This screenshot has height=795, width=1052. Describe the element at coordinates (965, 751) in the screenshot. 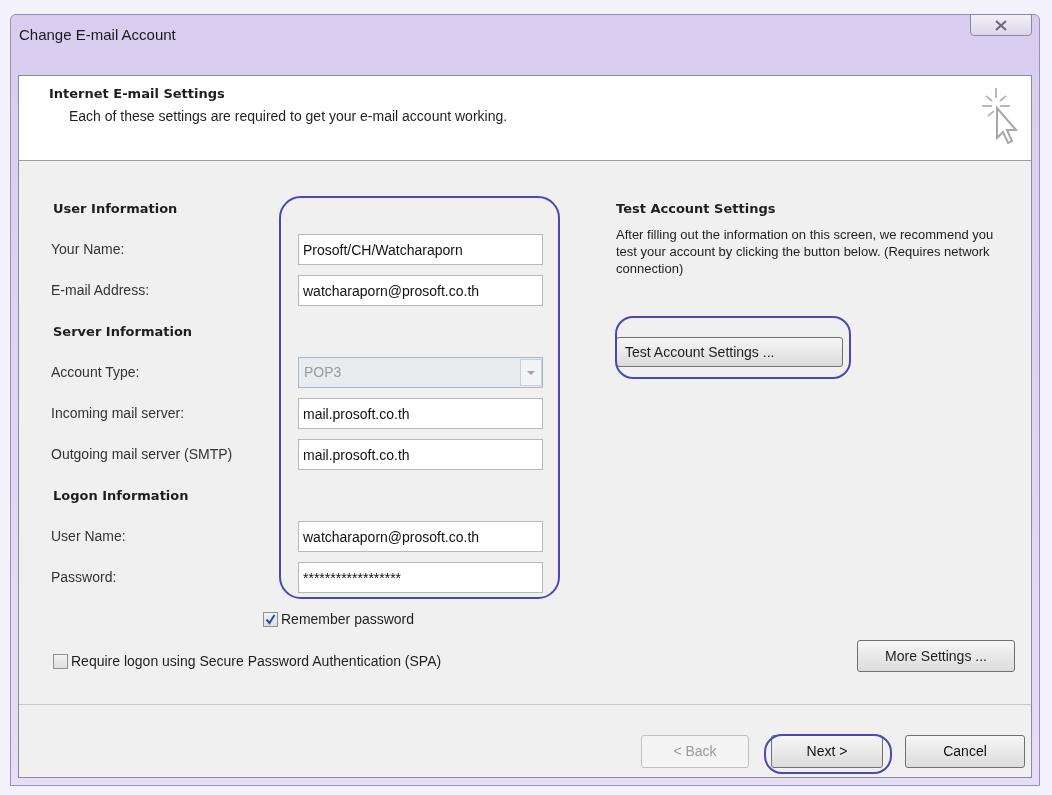

I see `cancel-button: Cancel` at that location.